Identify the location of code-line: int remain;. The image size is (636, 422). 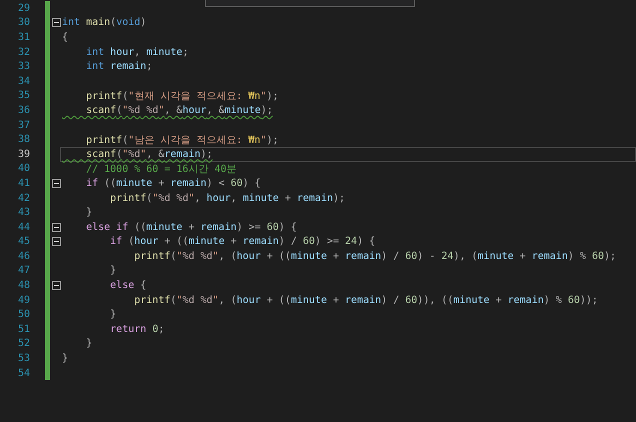
(118, 66).